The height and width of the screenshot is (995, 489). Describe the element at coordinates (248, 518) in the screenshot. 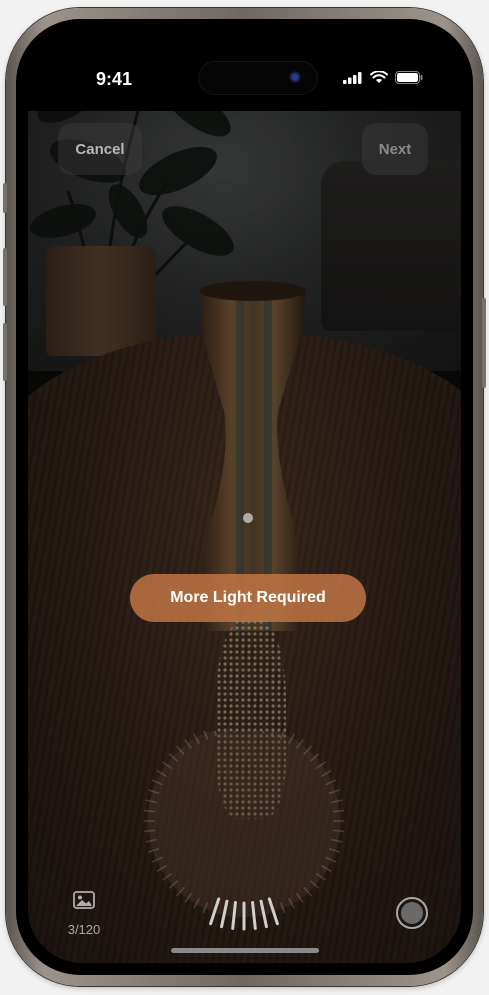

I see `focus-dot` at that location.